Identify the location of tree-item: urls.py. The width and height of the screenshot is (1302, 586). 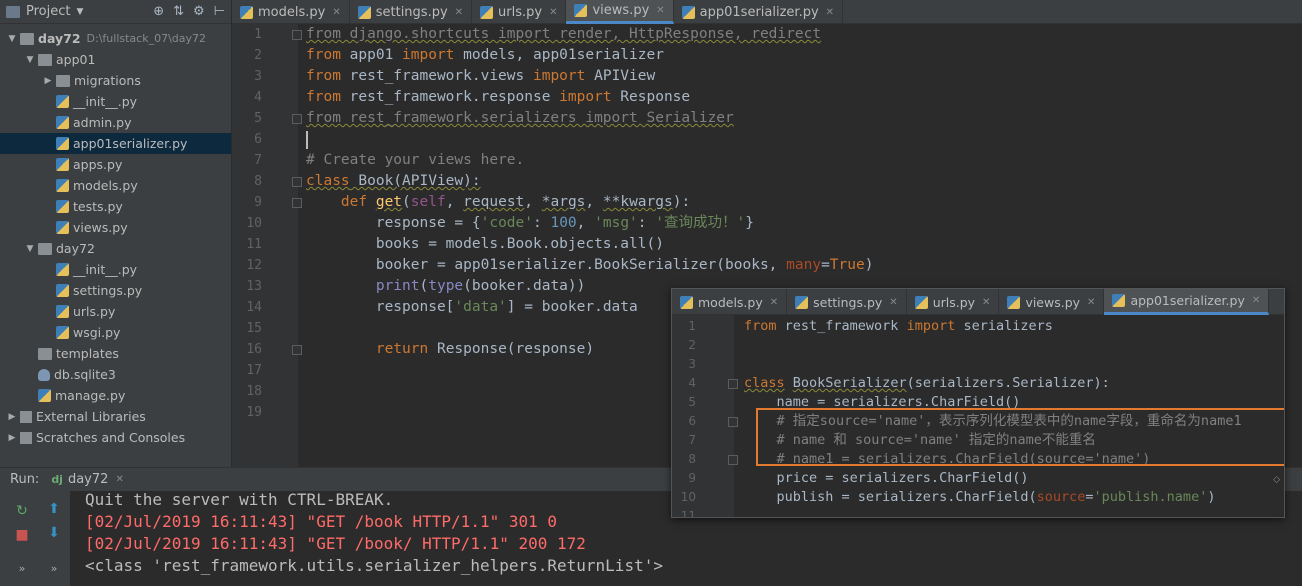
(115, 311).